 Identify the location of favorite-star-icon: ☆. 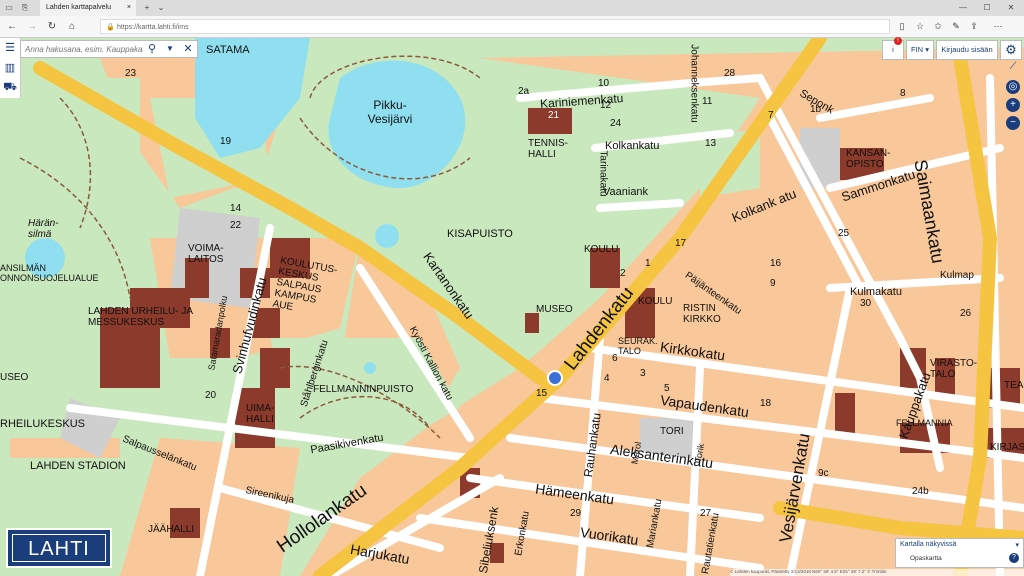
(920, 26).